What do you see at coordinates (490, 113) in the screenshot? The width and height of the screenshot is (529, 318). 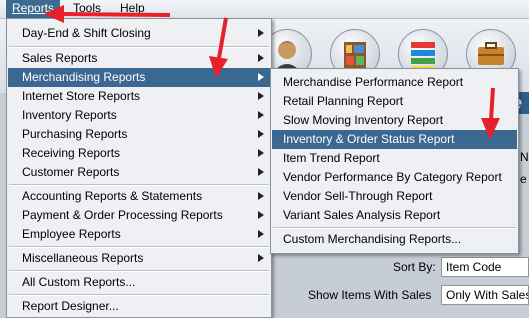 I see `annotation-arrow-inventory-status` at bounding box center [490, 113].